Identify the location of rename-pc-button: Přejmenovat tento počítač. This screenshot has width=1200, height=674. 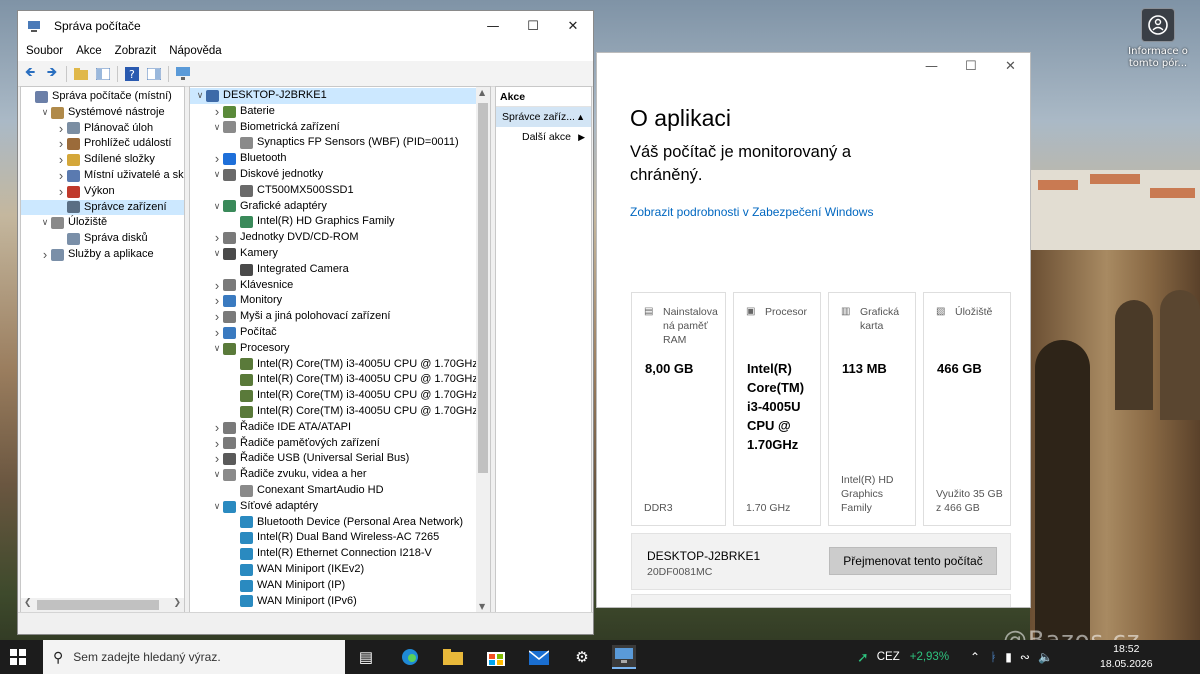
(913, 561).